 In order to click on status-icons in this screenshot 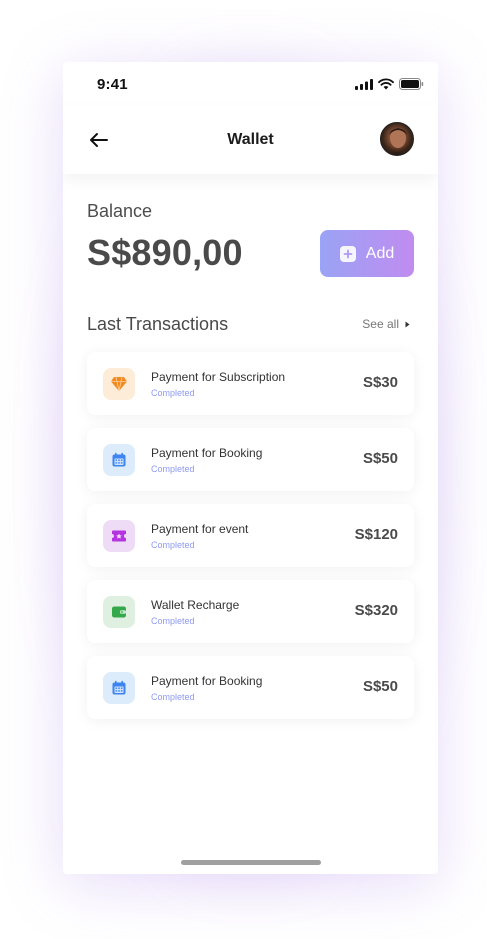, I will do `click(389, 84)`.